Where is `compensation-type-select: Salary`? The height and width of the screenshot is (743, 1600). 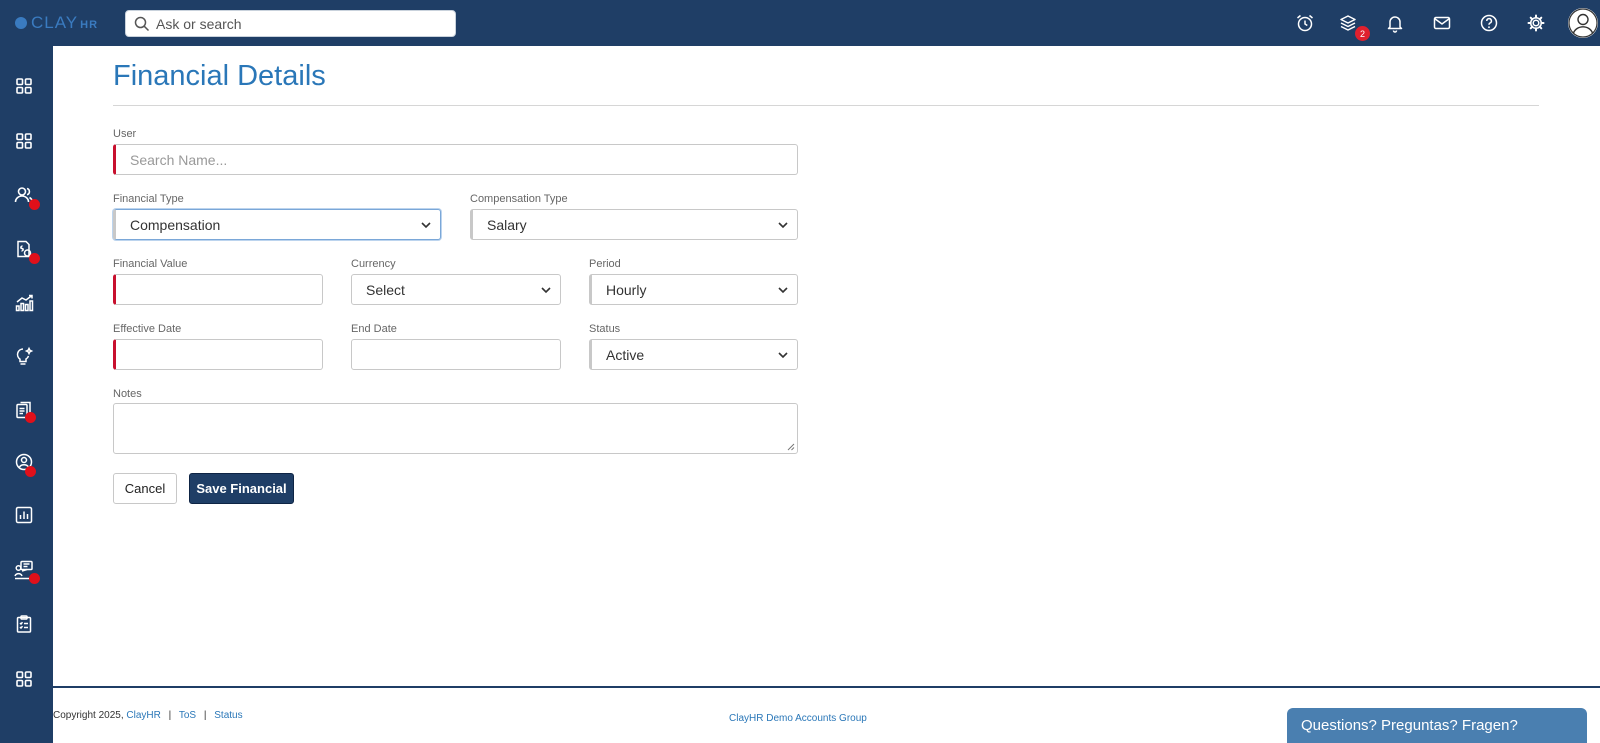
compensation-type-select: Salary is located at coordinates (634, 224).